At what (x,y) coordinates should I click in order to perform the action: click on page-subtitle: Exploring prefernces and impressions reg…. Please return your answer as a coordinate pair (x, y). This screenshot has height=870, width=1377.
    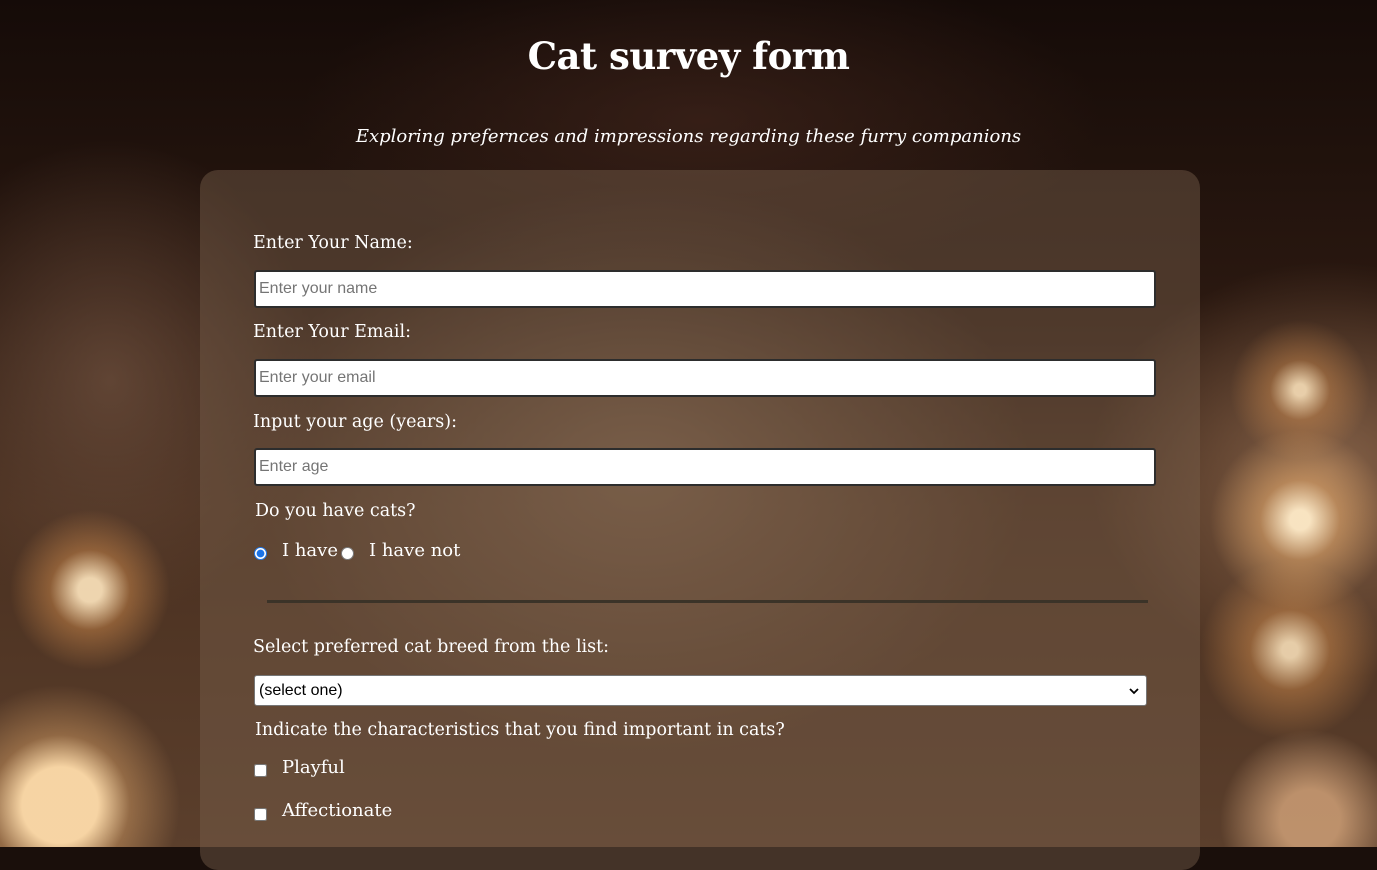
    Looking at the image, I should click on (688, 136).